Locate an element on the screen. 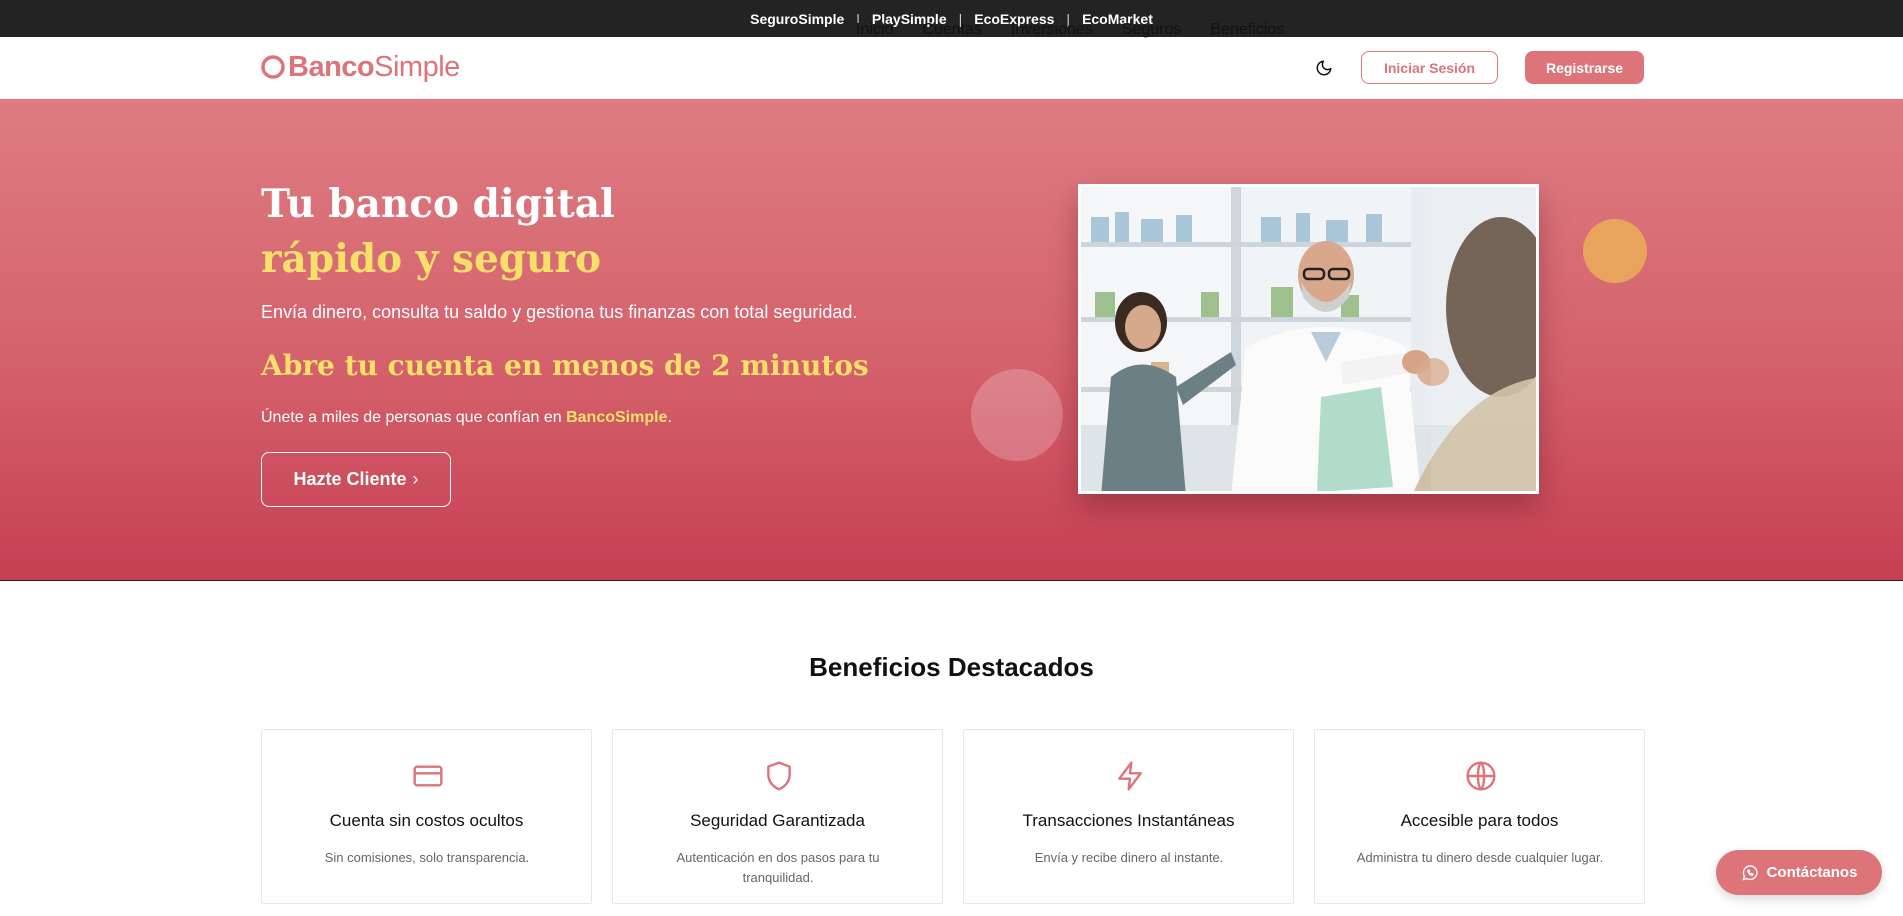 The height and width of the screenshot is (916, 1903). benefit-description: Sin comisiones, solo transparencia. is located at coordinates (427, 857).